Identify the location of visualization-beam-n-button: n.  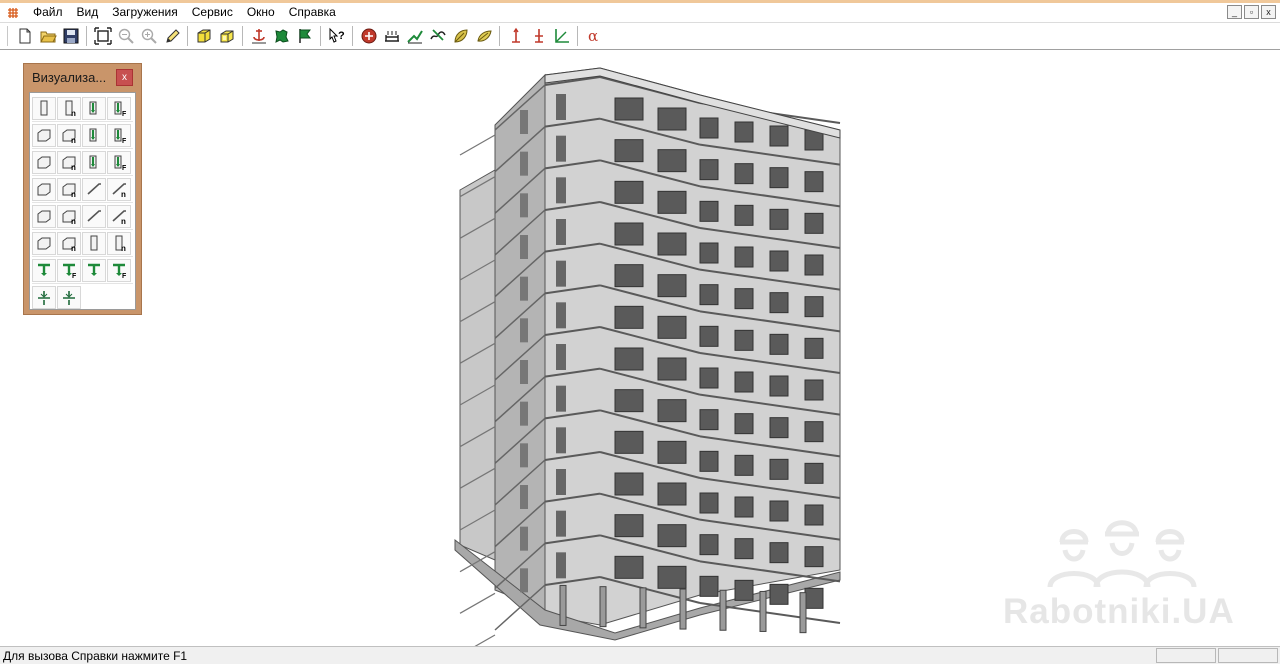
(119, 189).